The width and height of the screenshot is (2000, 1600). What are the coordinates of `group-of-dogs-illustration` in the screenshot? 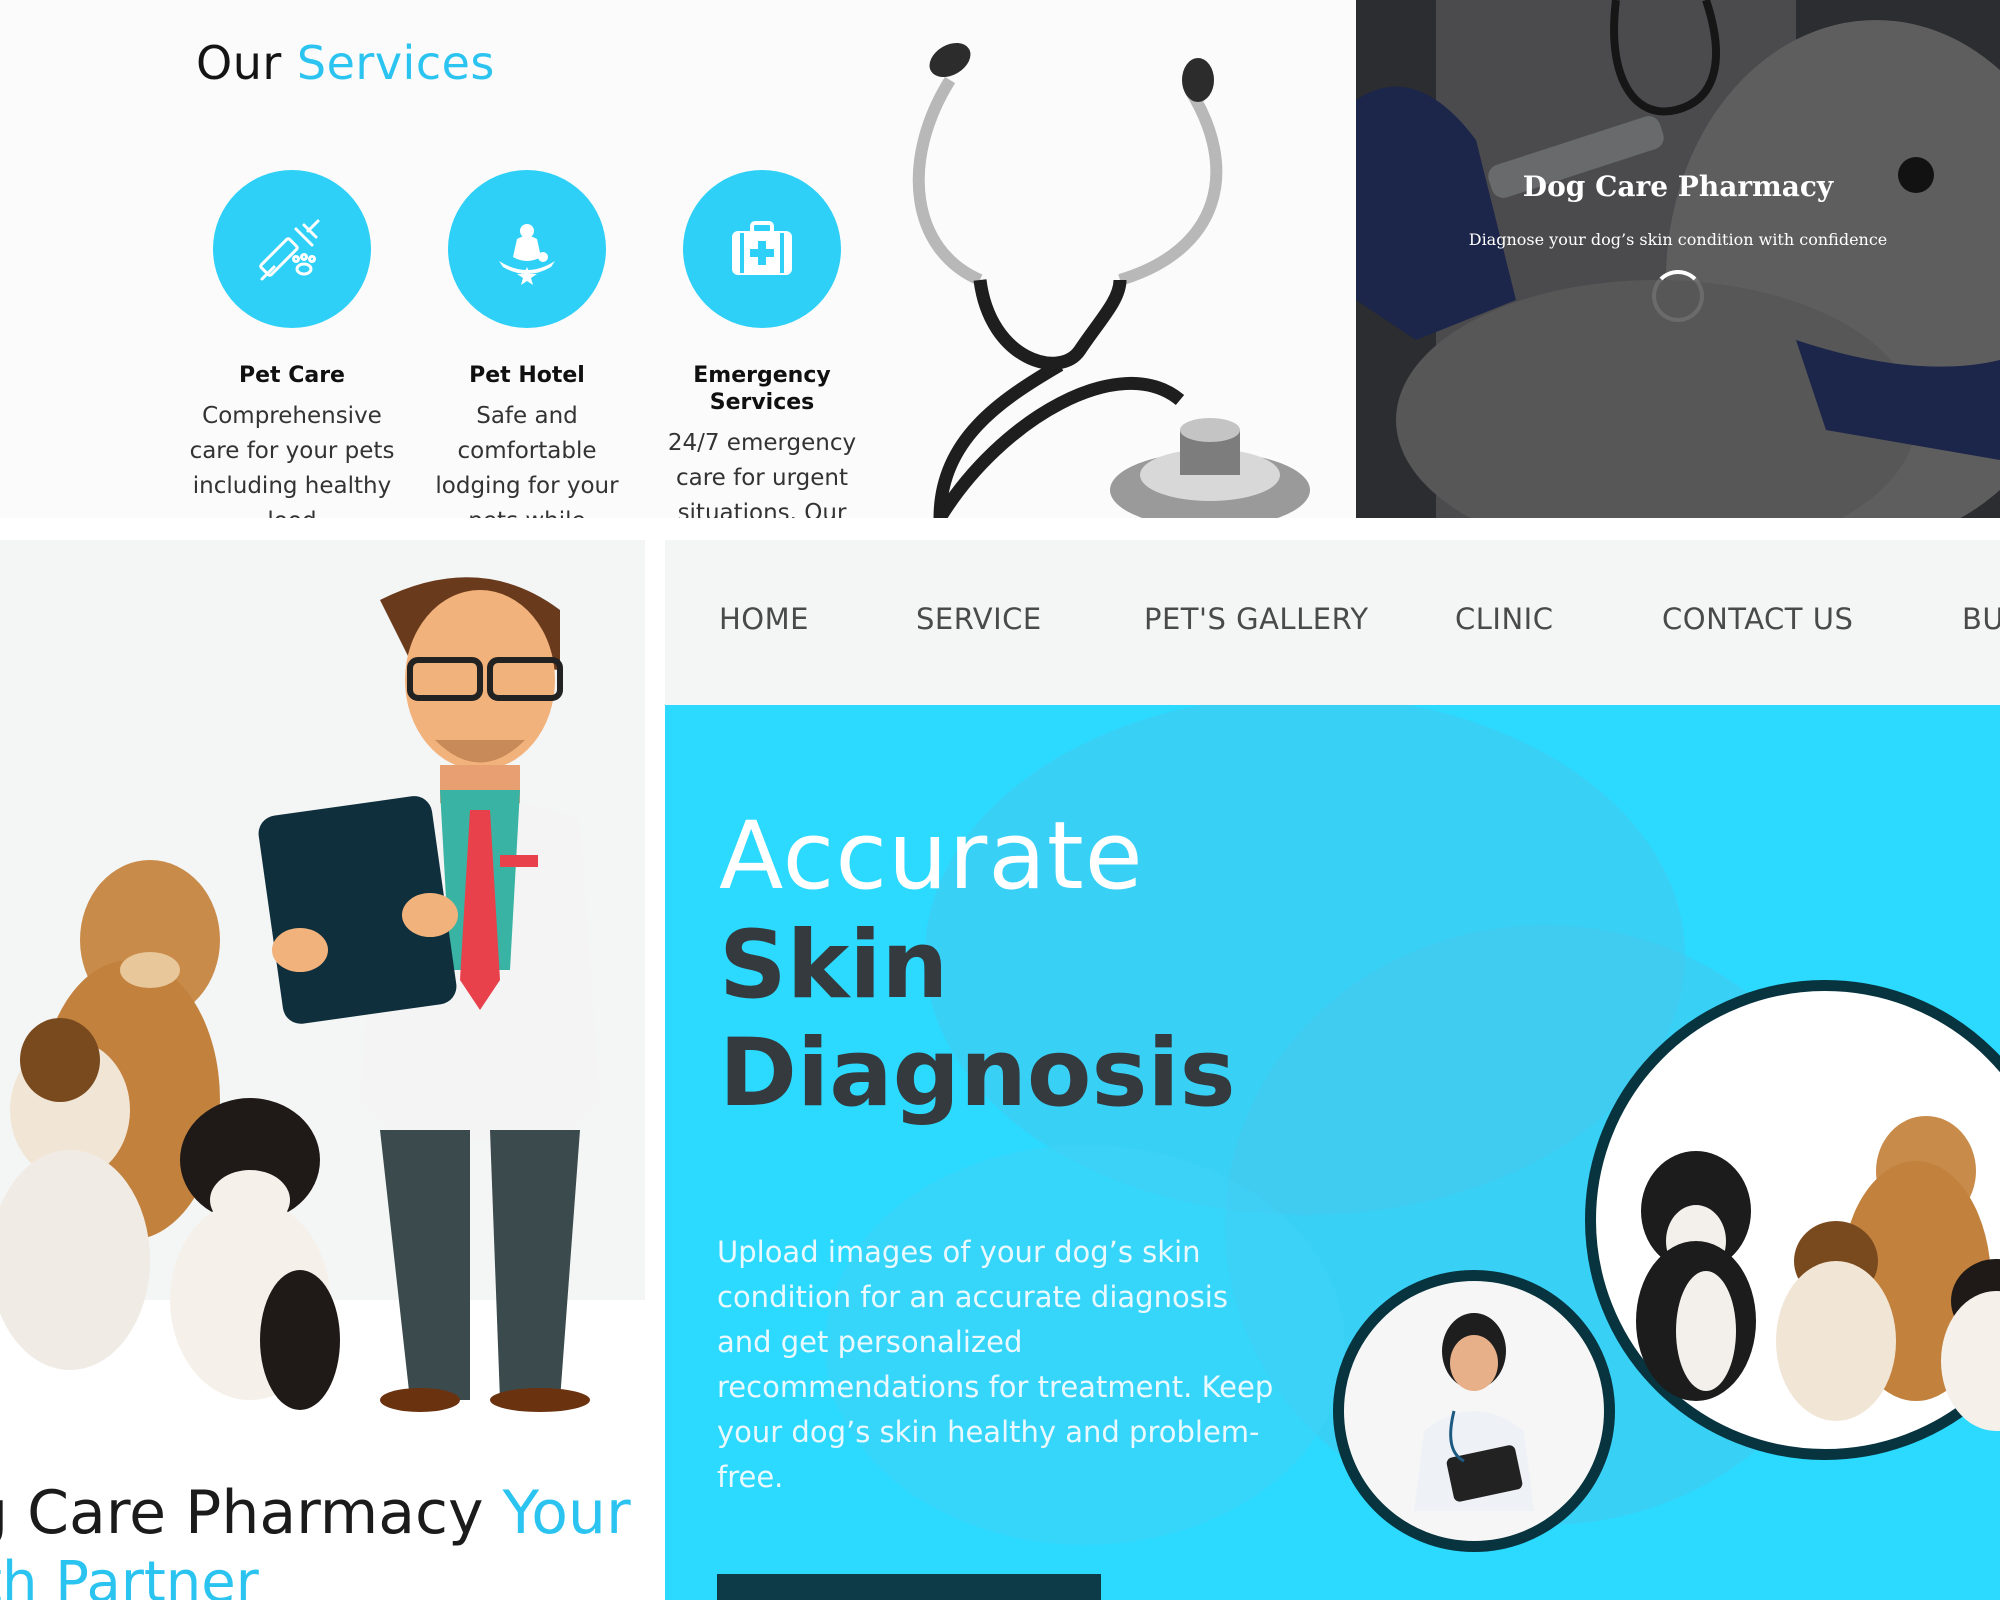 It's located at (1818, 1273).